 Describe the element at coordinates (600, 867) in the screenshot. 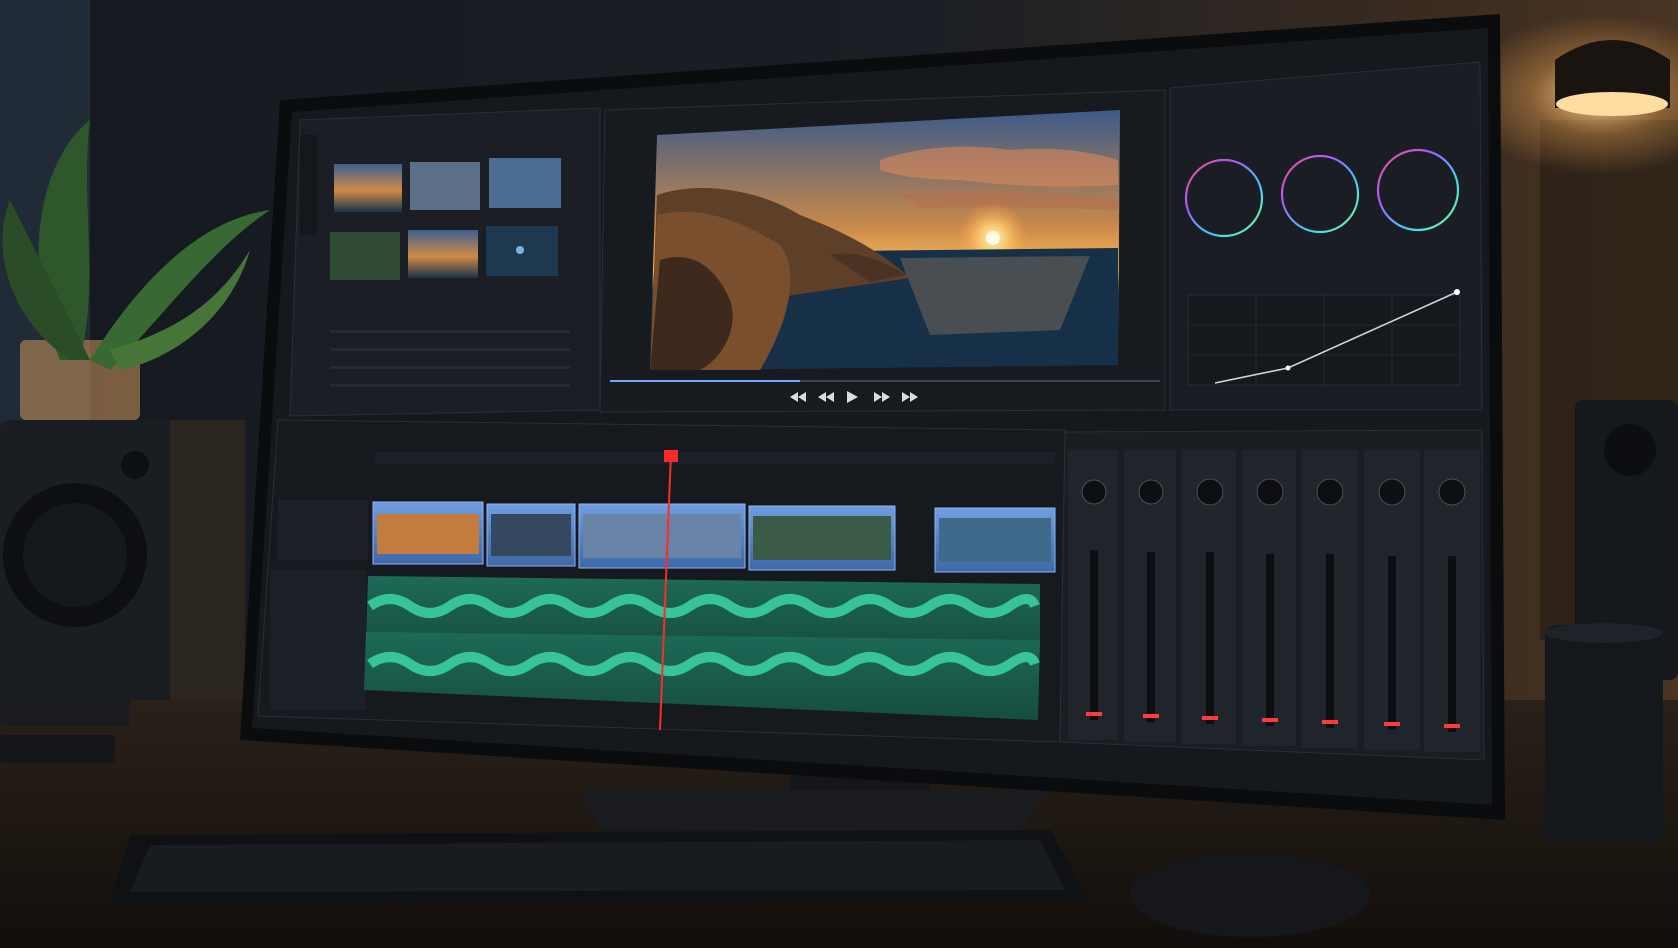

I see `keyboard` at that location.